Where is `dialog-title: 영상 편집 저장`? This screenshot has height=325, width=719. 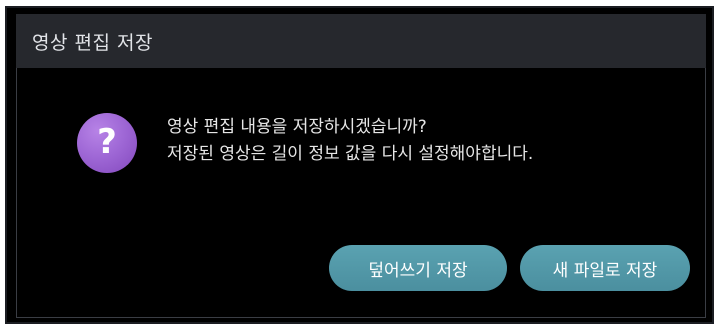 dialog-title: 영상 편집 저장 is located at coordinates (92, 42).